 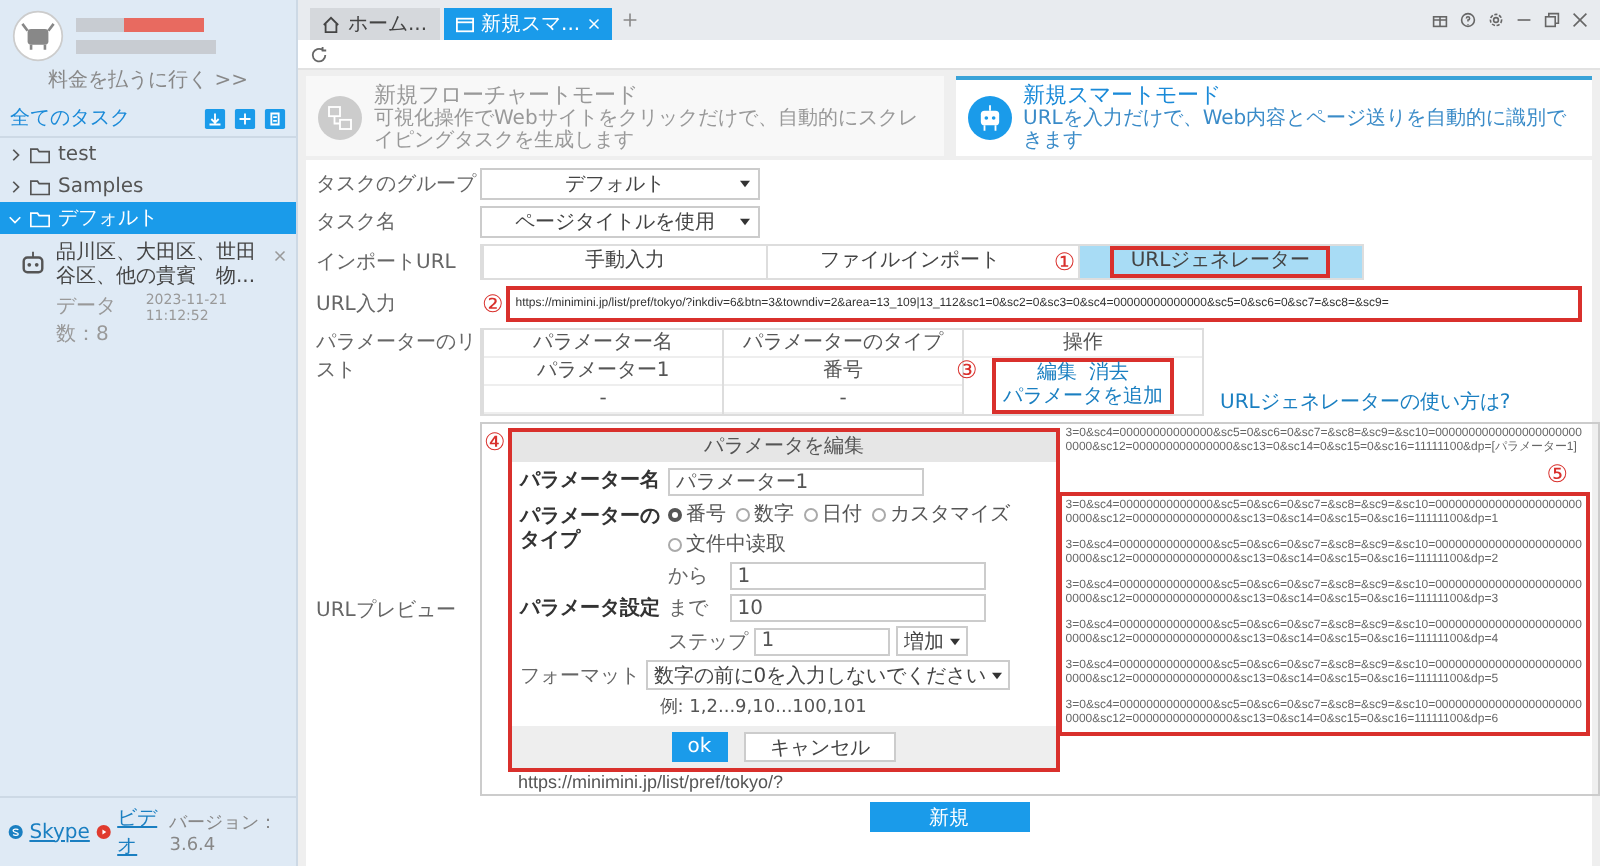 What do you see at coordinates (319, 54) in the screenshot?
I see `refresh-icon` at bounding box center [319, 54].